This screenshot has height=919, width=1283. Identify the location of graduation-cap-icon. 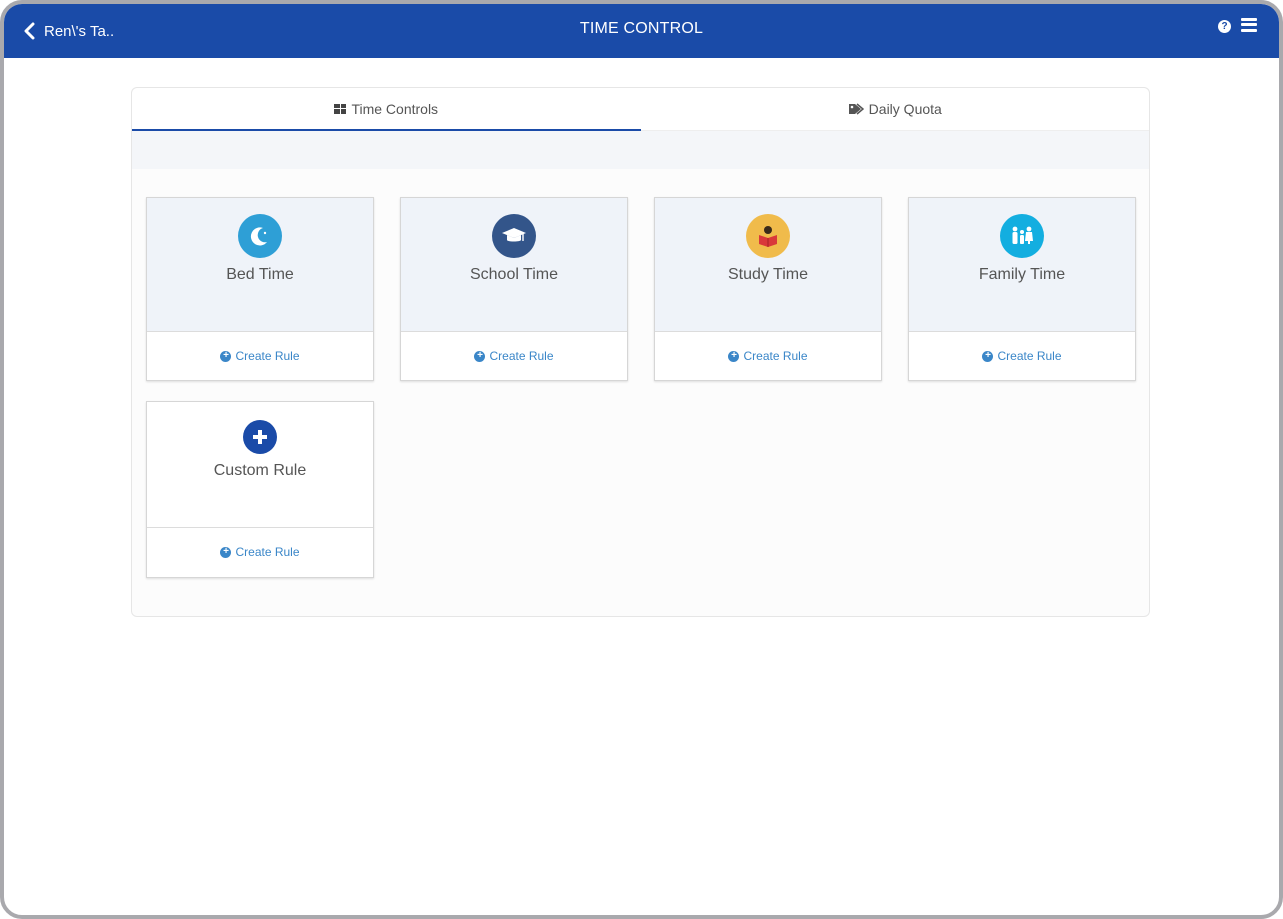
(514, 236).